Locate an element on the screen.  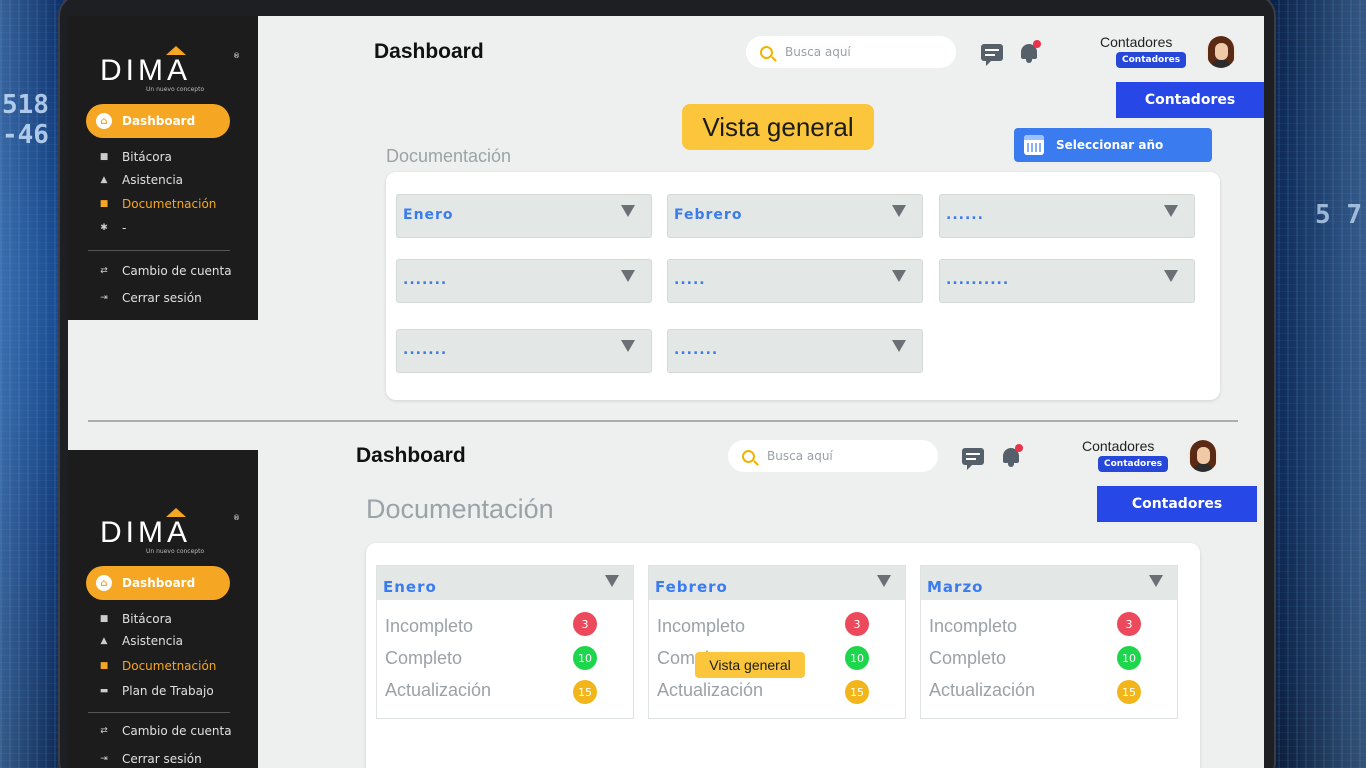
sidebar-item-label: Plan de Trabajo is located at coordinates (168, 691).